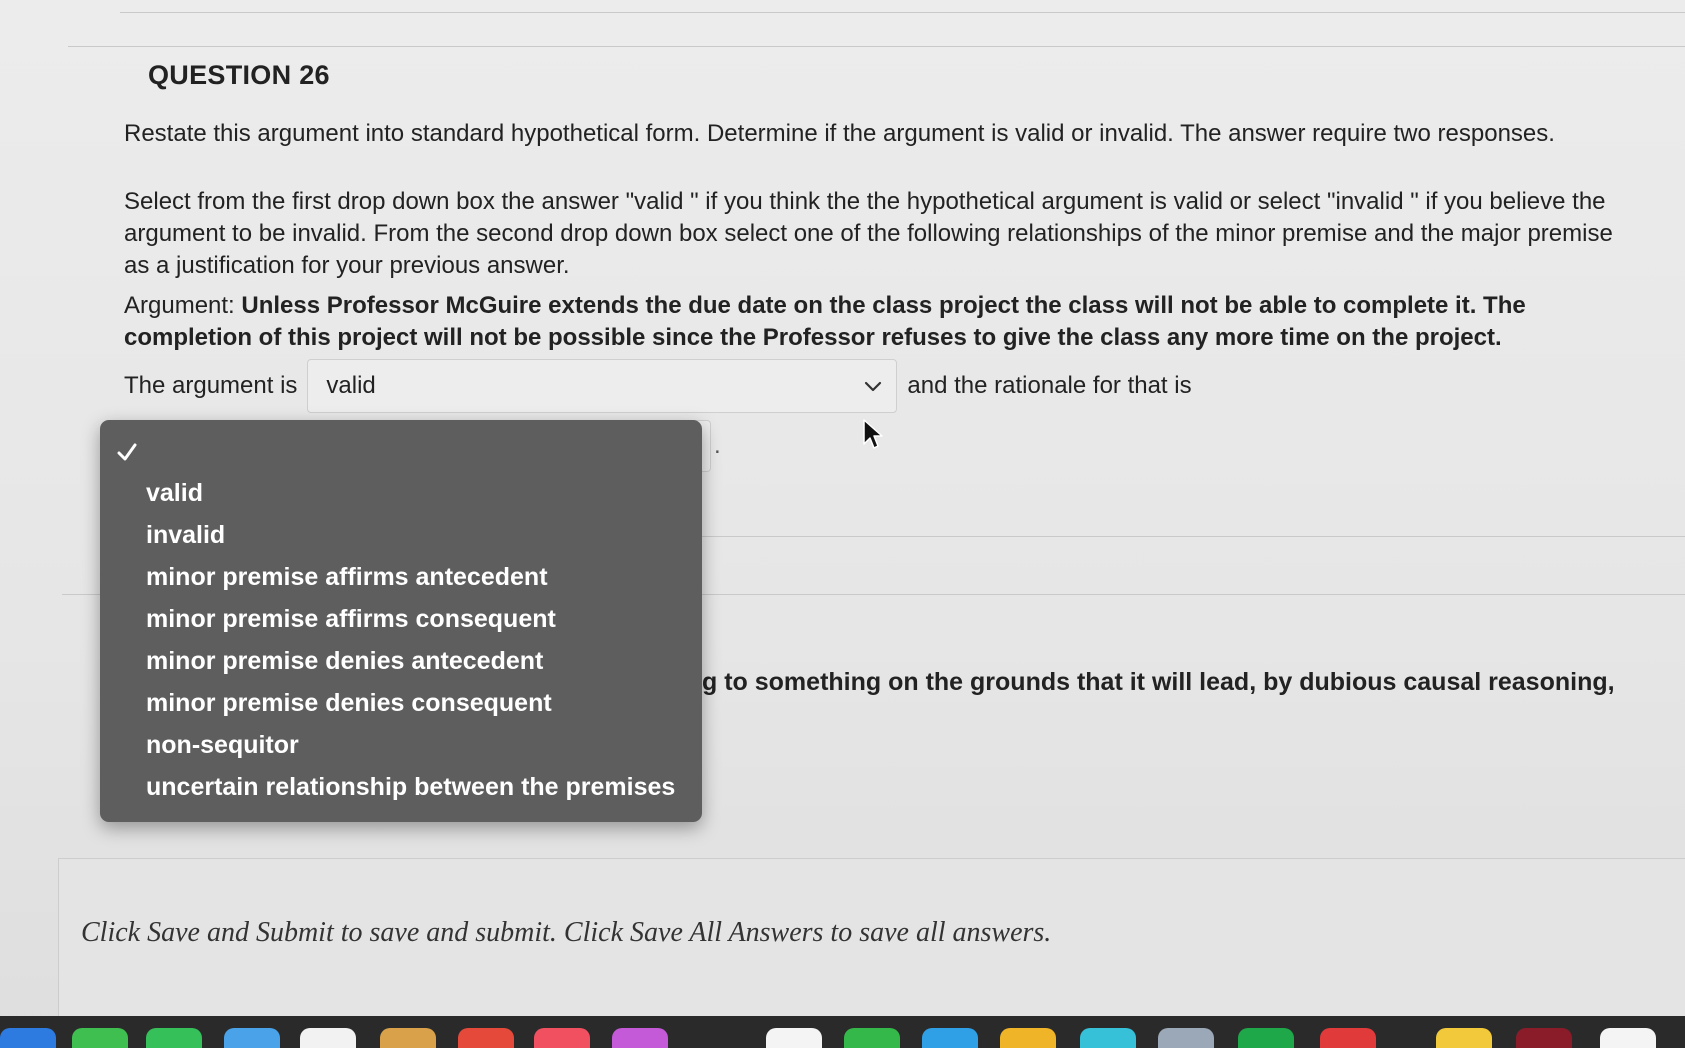 The image size is (1685, 1048). What do you see at coordinates (351, 385) in the screenshot?
I see `validity-select-value: valid` at bounding box center [351, 385].